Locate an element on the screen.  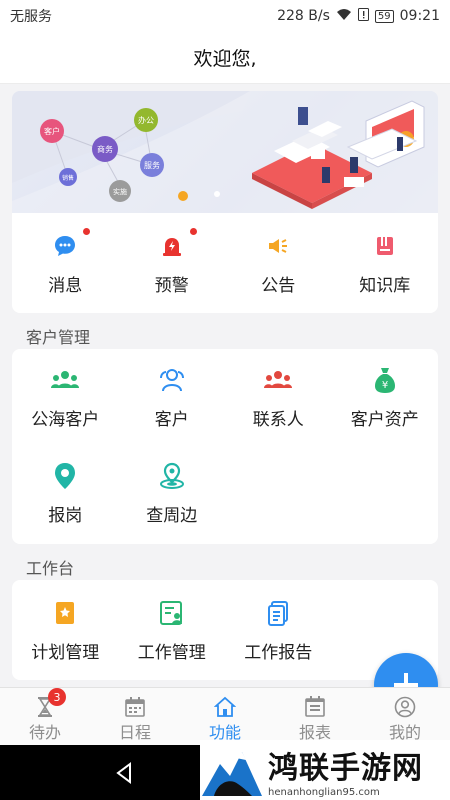
tab-me: 我的 is located at coordinates (405, 716).